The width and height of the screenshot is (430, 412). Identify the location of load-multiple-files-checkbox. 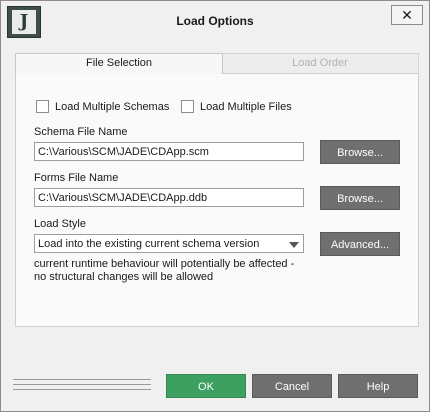
(187, 106).